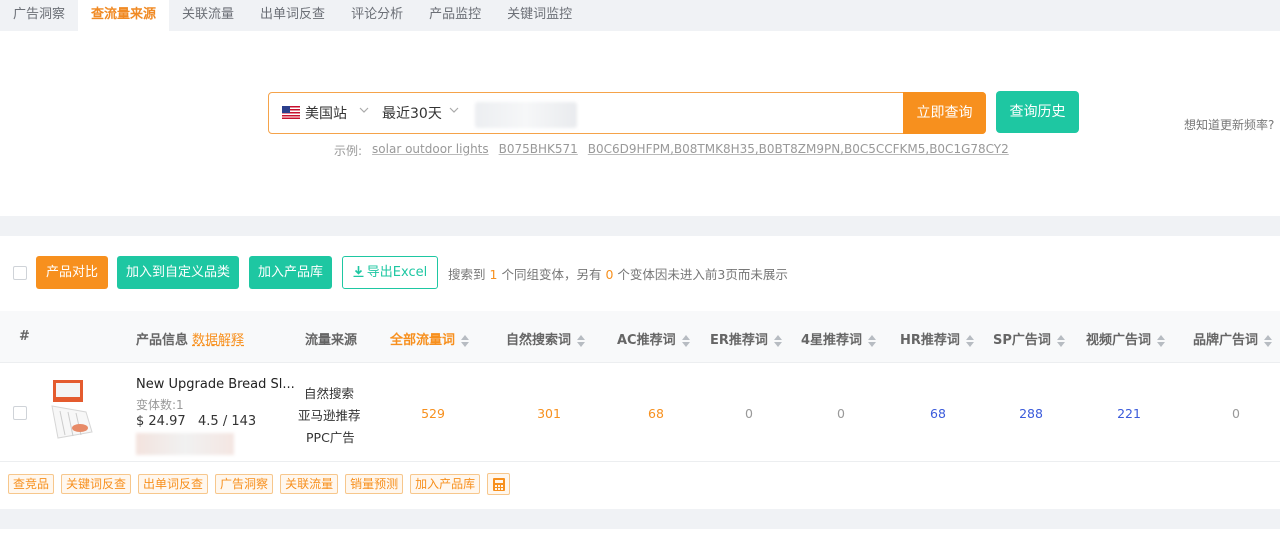 Image resolution: width=1280 pixels, height=543 pixels. I want to click on summary-hidden: 0, so click(609, 274).